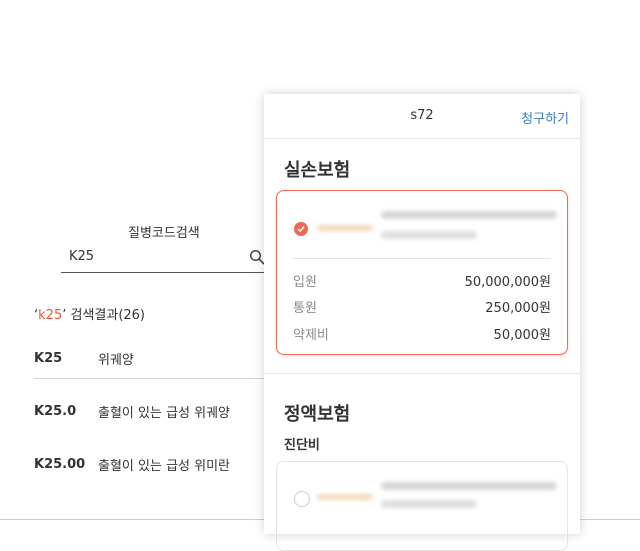 This screenshot has width=640, height=551. I want to click on amount-label: 약제비, so click(311, 335).